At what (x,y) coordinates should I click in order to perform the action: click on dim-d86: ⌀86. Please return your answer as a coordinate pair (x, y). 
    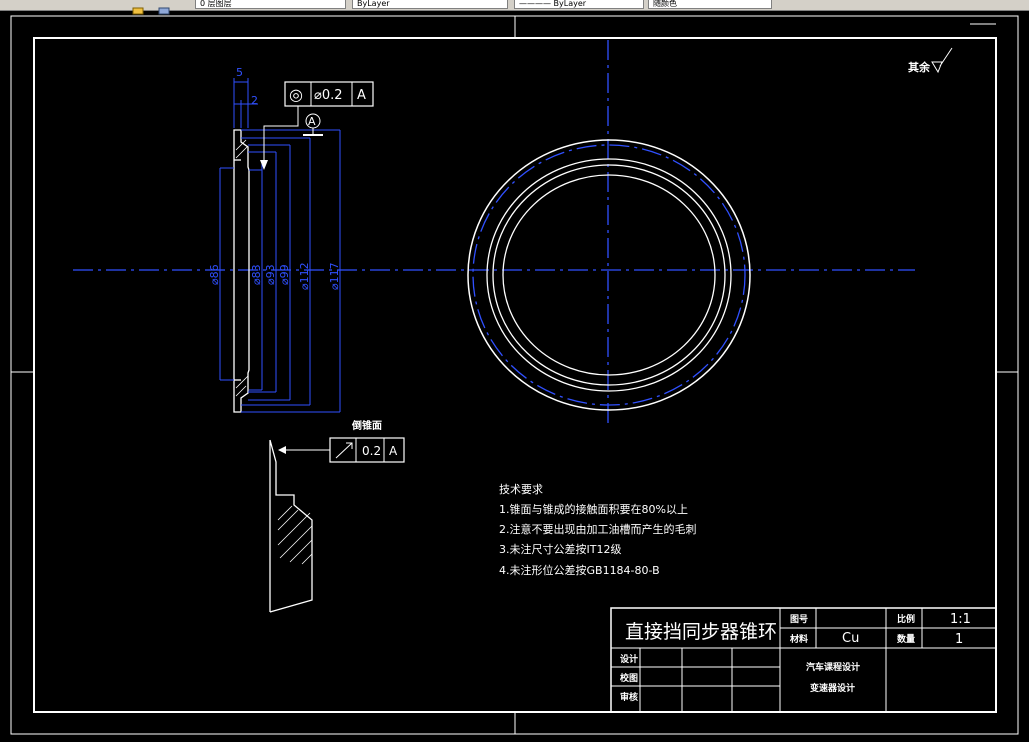
    Looking at the image, I should click on (214, 274).